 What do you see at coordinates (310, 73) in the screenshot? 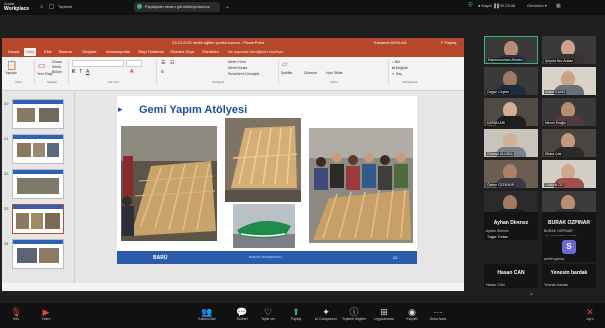
I see `arrange-button: Düzenle` at bounding box center [310, 73].